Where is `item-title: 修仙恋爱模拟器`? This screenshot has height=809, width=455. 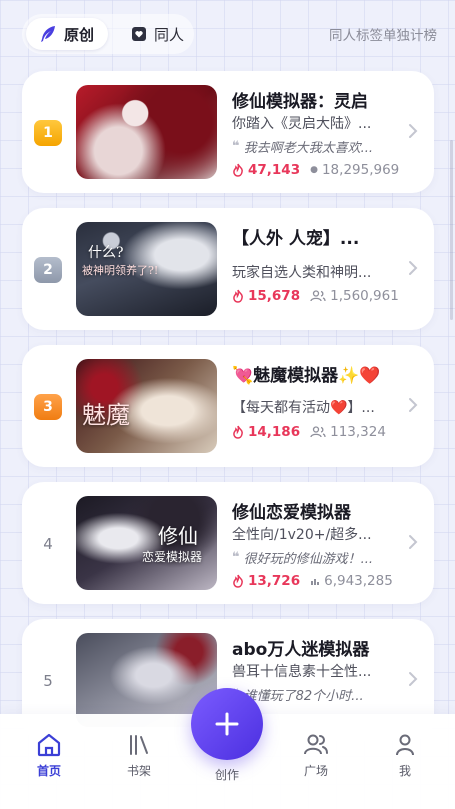 item-title: 修仙恋爱模拟器 is located at coordinates (291, 513).